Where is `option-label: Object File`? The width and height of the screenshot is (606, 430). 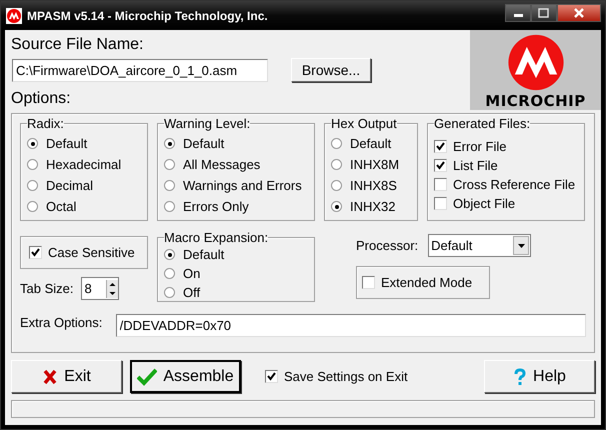 option-label: Object File is located at coordinates (484, 203).